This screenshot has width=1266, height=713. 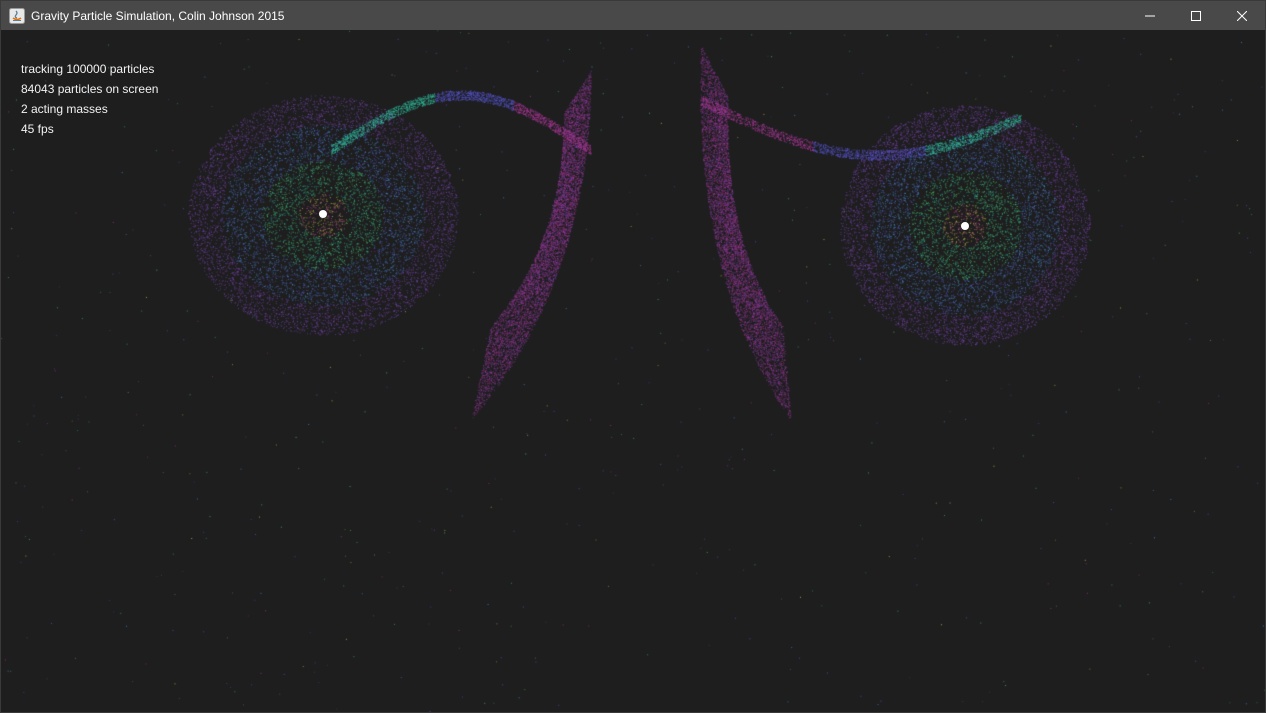 I want to click on minimize-icon, so click(x=1150, y=15).